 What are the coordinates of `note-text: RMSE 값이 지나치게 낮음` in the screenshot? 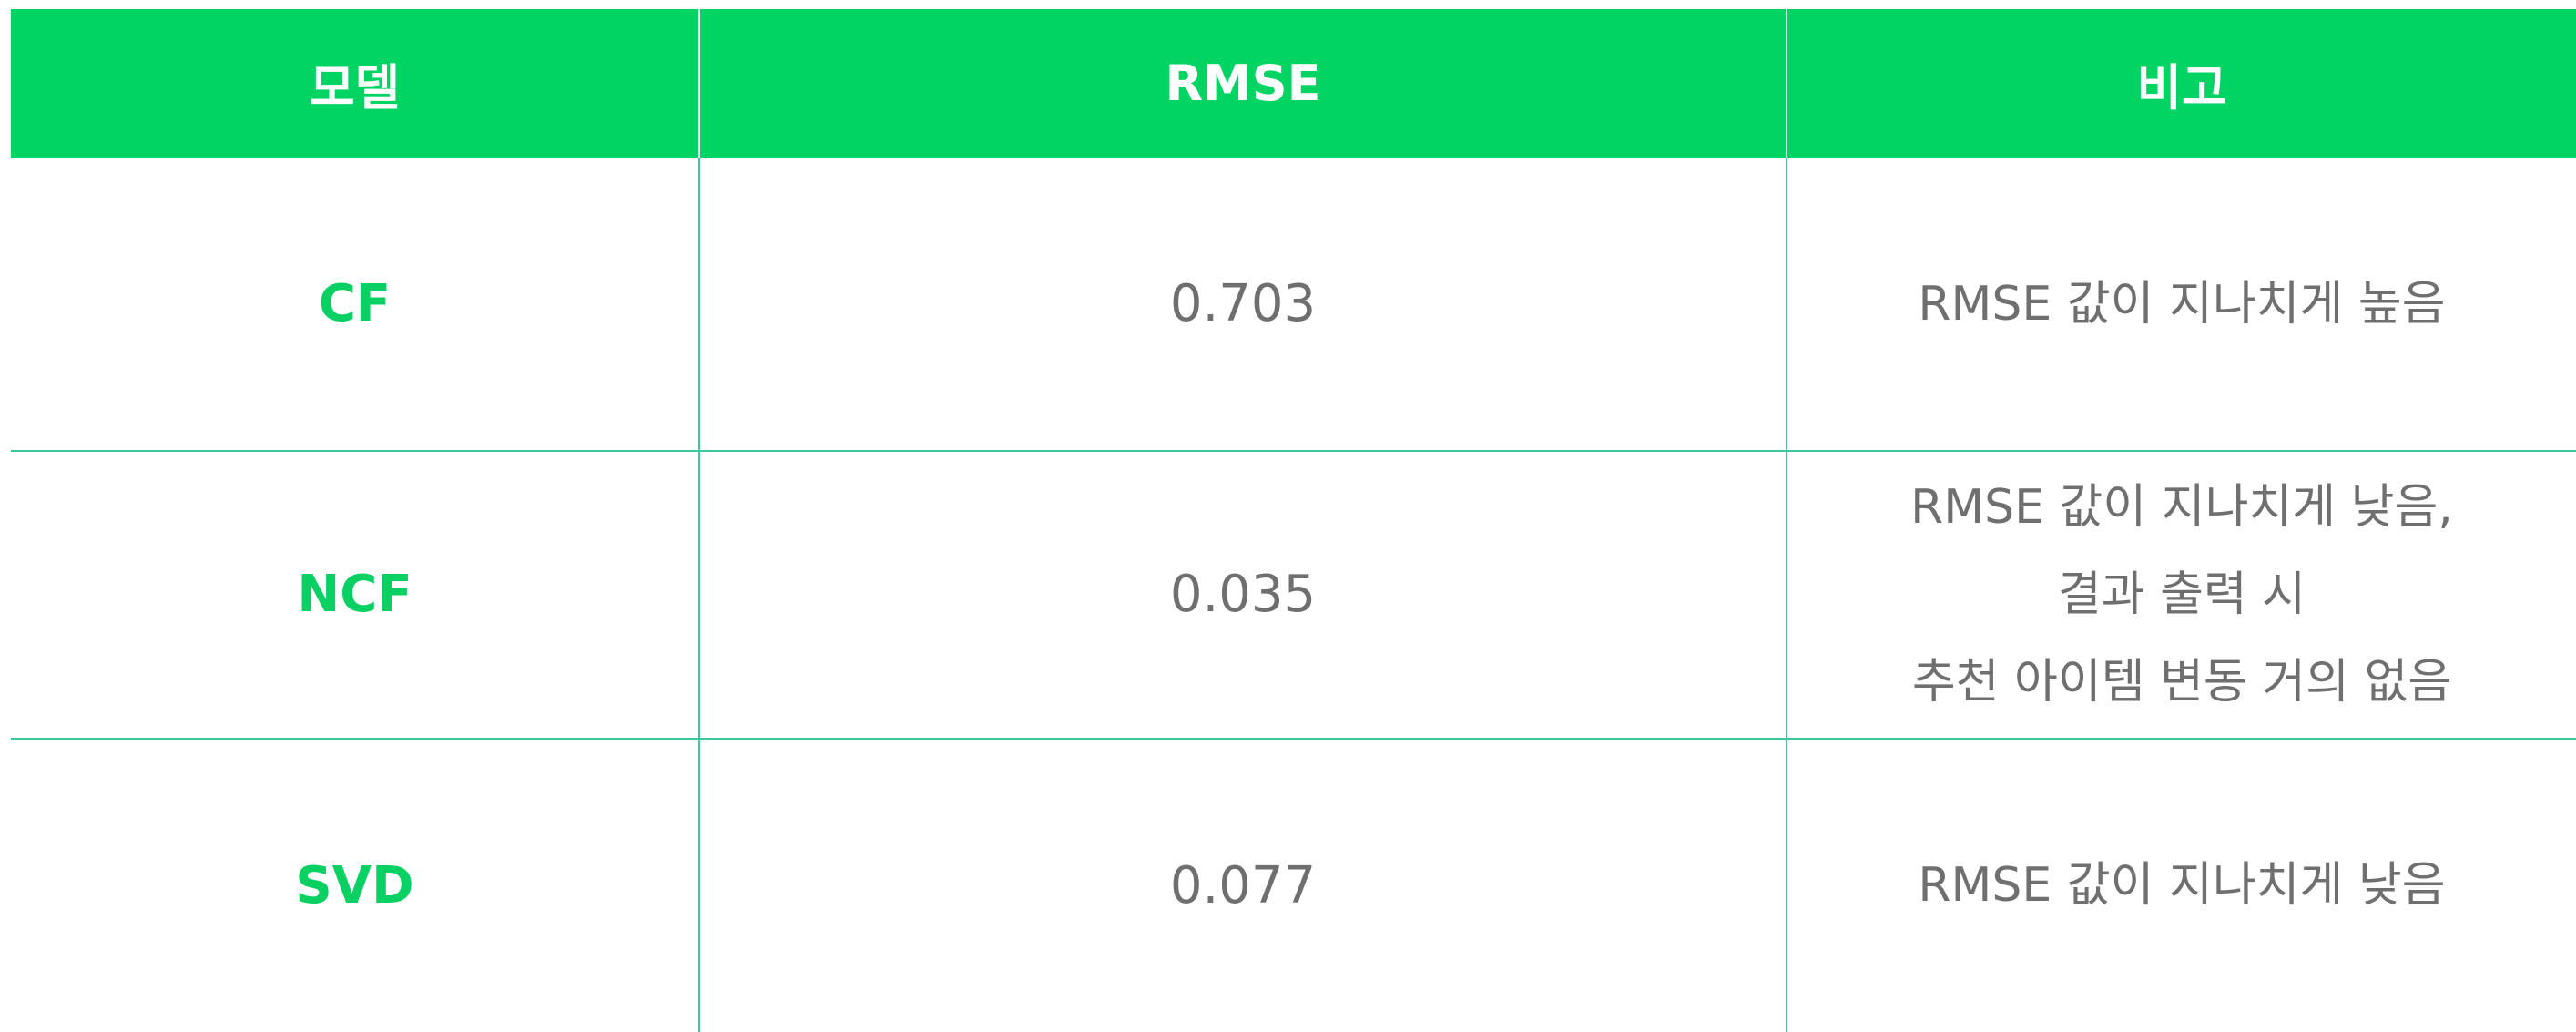 It's located at (2182, 885).